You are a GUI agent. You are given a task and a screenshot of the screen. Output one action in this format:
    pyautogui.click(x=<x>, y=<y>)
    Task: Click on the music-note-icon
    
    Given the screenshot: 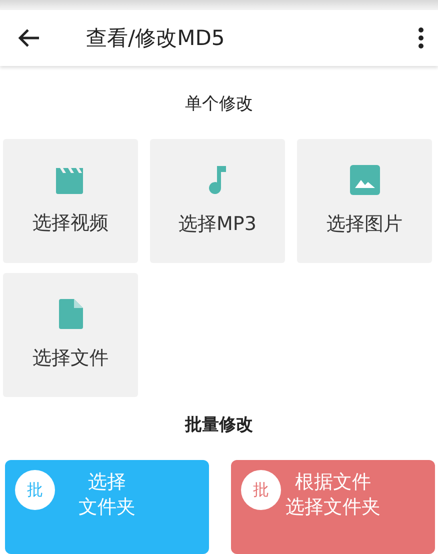 What is the action you would take?
    pyautogui.click(x=217, y=180)
    